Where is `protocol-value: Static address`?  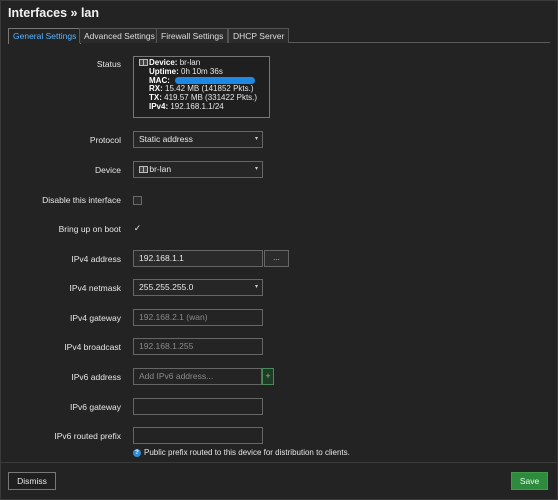
protocol-value: Static address is located at coordinates (166, 139).